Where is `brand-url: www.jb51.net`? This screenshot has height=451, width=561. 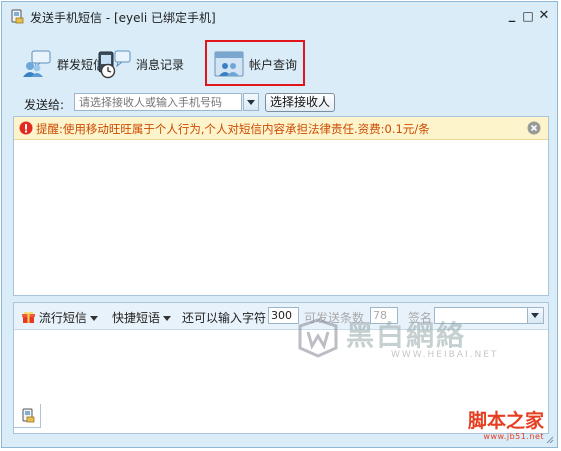
brand-url: www.jb51.net is located at coordinates (513, 436).